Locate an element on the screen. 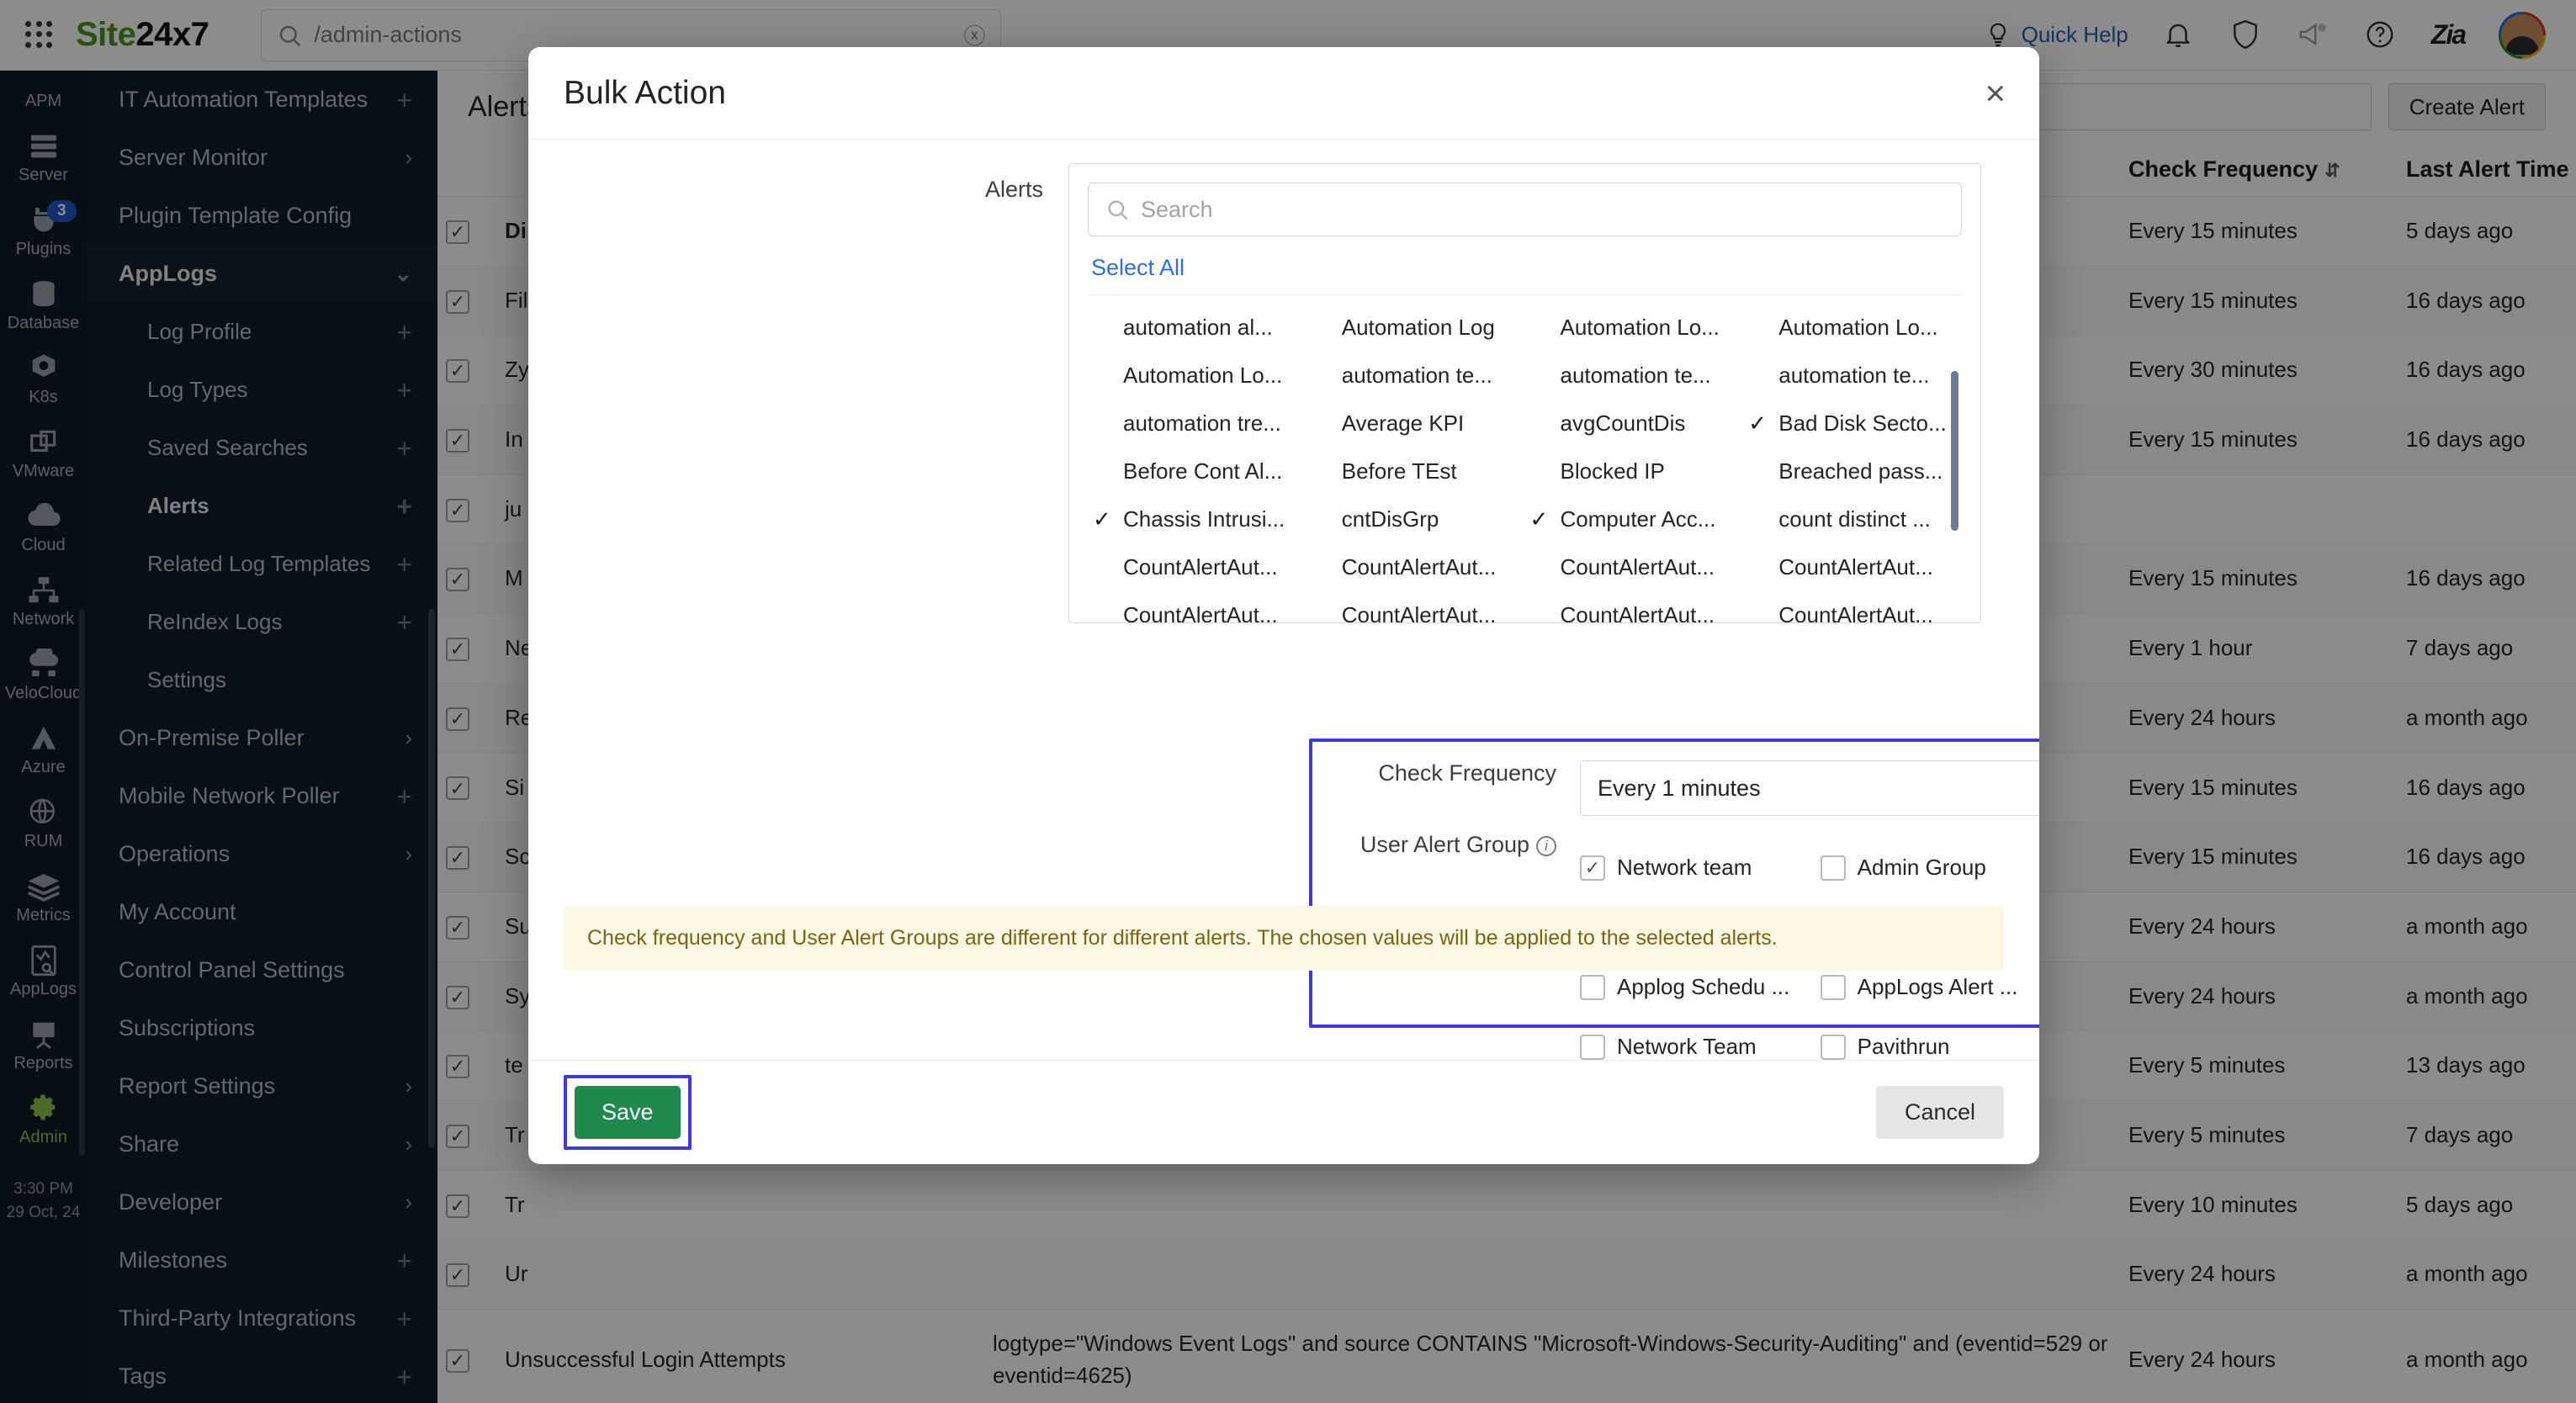 This screenshot has width=2576, height=1403. uag-label: Admin Group is located at coordinates (1921, 868).